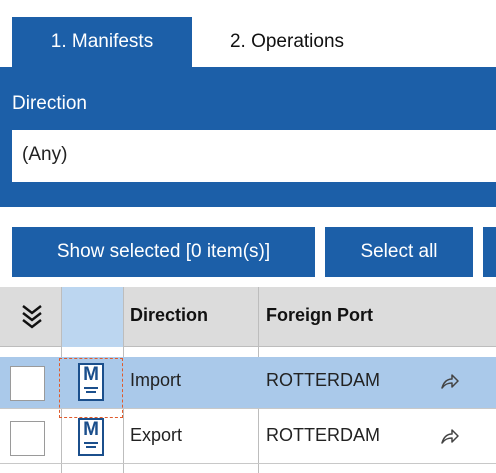  Describe the element at coordinates (156, 435) in the screenshot. I see `cell-direction: Export` at that location.